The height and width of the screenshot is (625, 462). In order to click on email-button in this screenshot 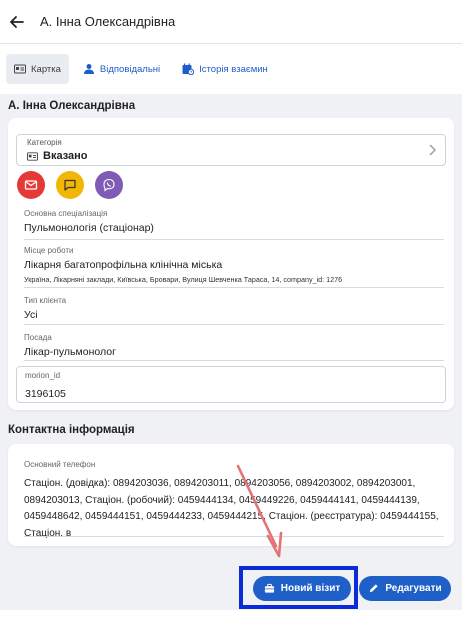, I will do `click(31, 185)`.